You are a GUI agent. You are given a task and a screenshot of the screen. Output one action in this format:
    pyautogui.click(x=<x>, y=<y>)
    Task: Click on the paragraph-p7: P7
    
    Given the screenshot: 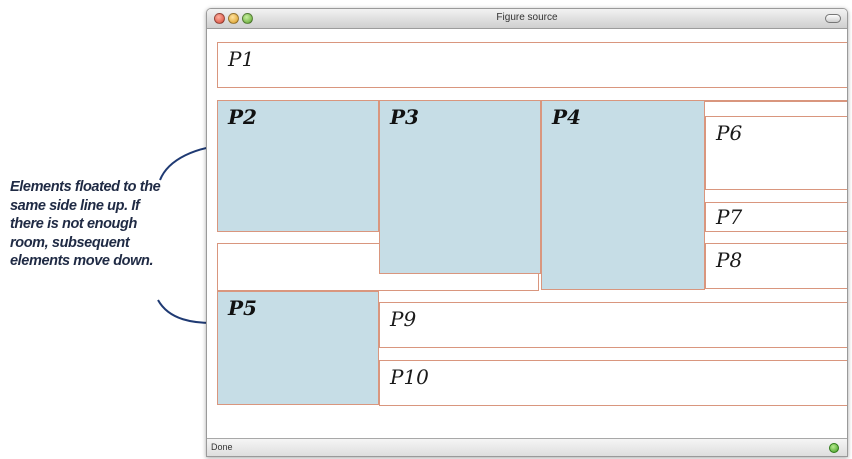 What is the action you would take?
    pyautogui.click(x=776, y=217)
    